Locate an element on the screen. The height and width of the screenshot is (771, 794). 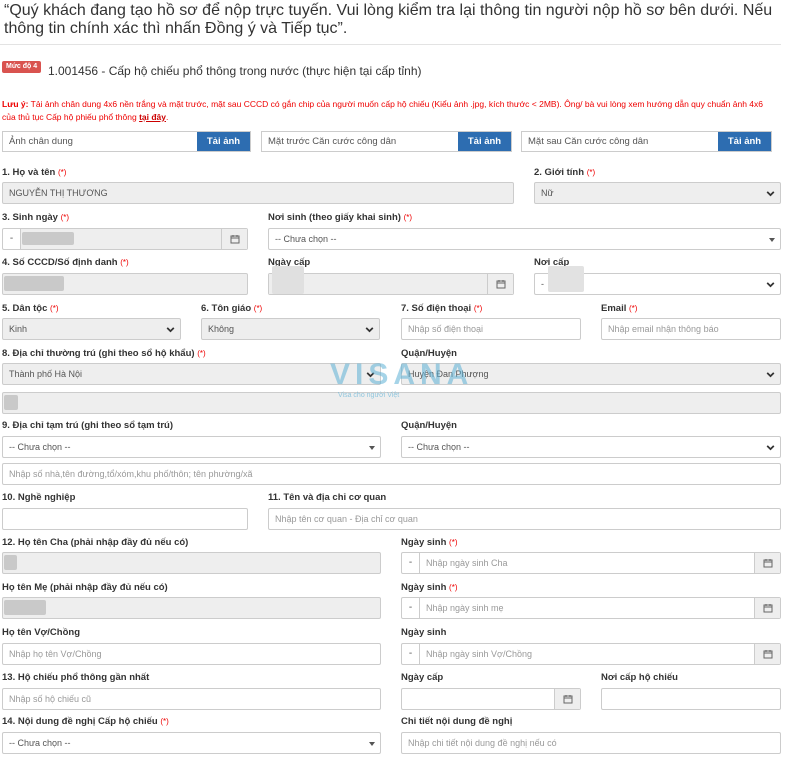
birthplace-select: -- Chưa chọn -- is located at coordinates (524, 239).